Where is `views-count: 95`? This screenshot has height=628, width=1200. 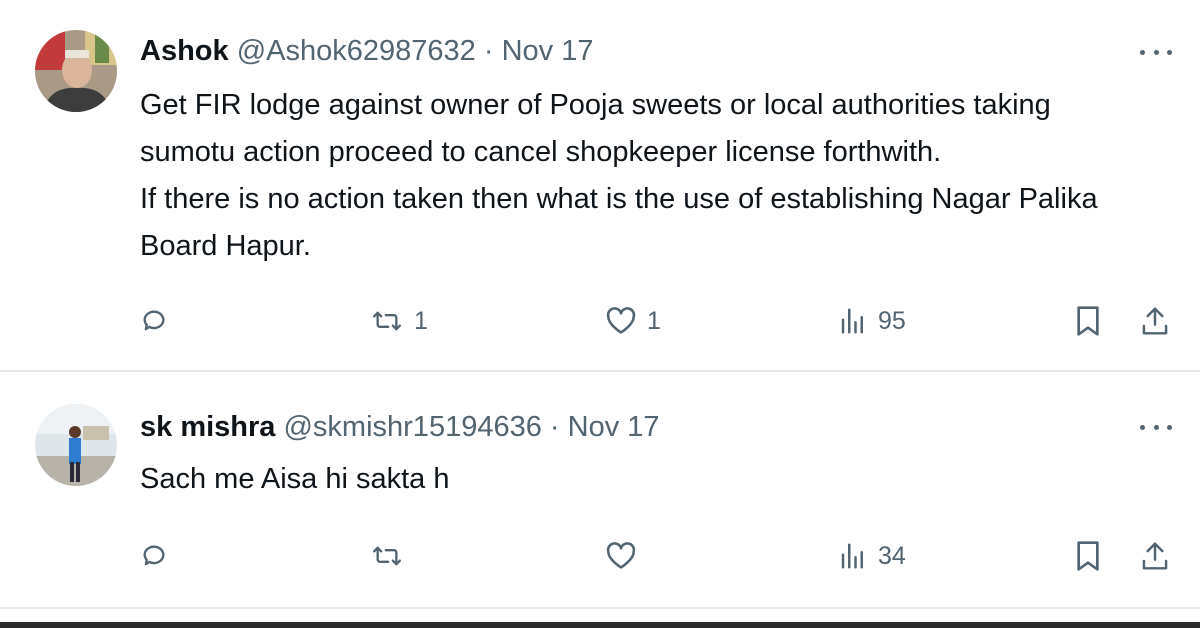
views-count: 95 is located at coordinates (892, 320).